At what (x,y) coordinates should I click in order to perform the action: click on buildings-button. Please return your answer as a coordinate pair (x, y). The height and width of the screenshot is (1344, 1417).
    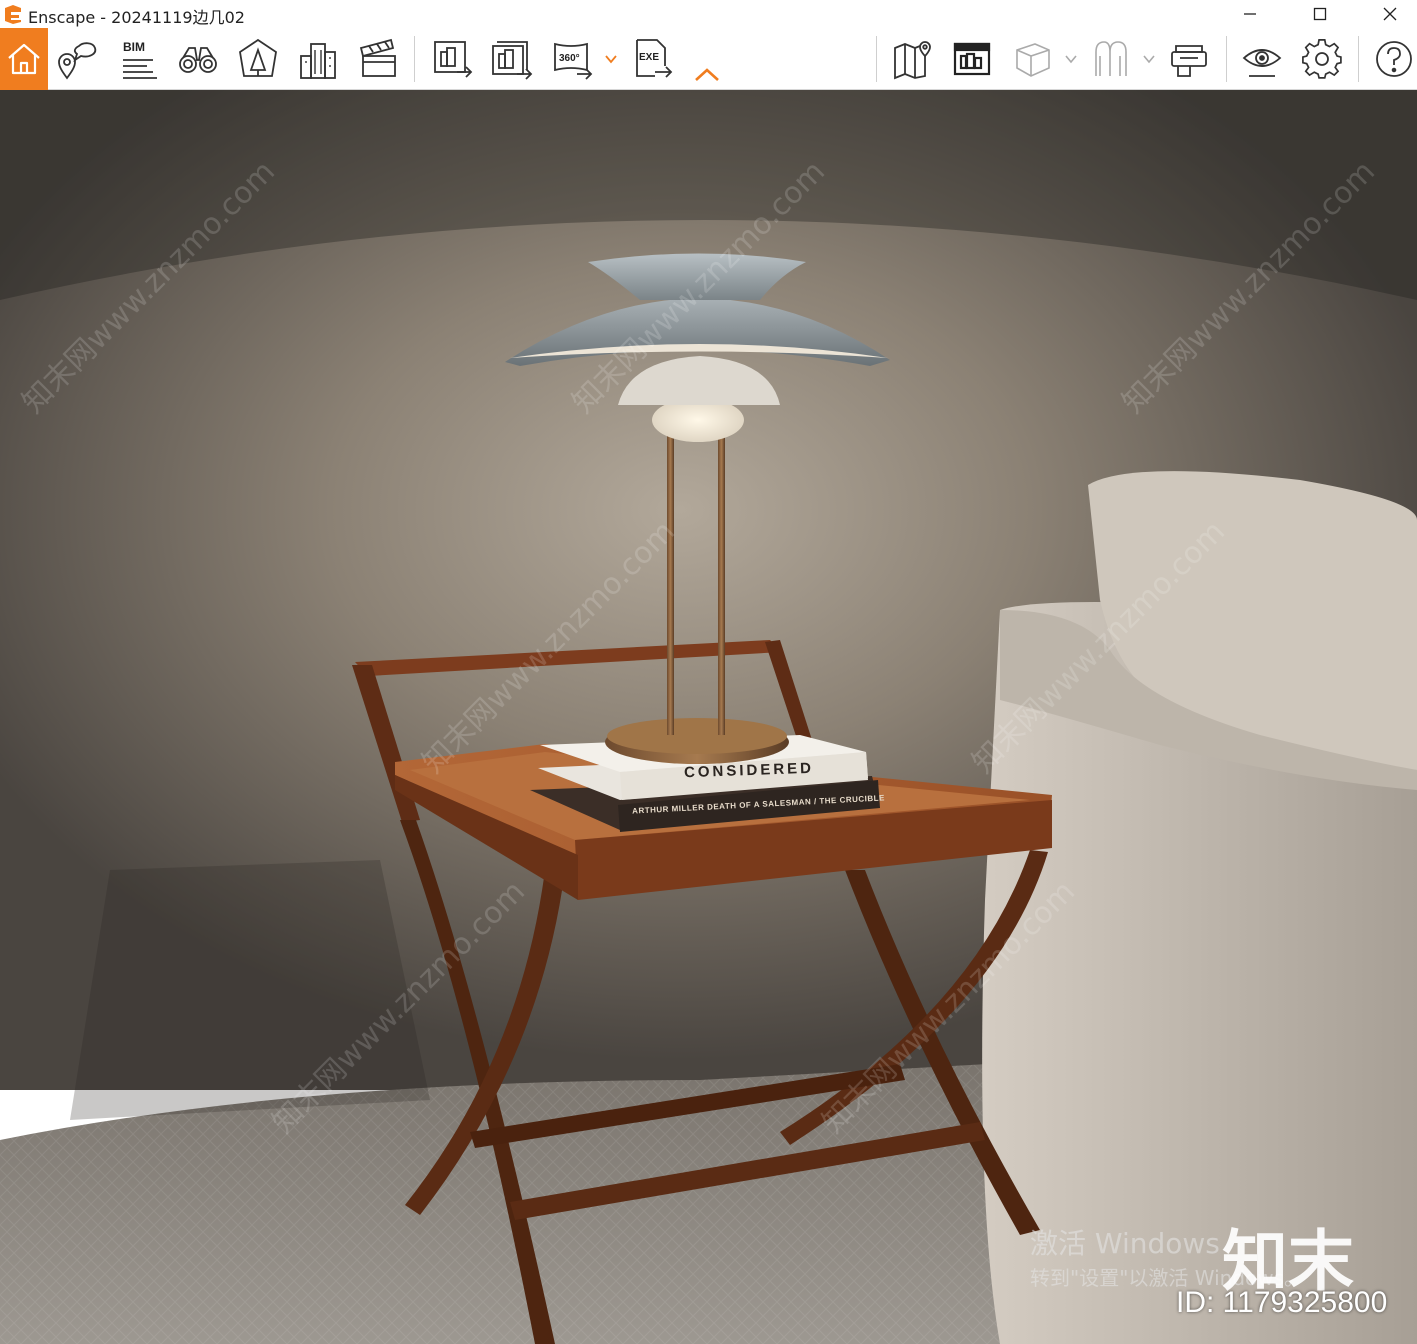
    Looking at the image, I should click on (318, 59).